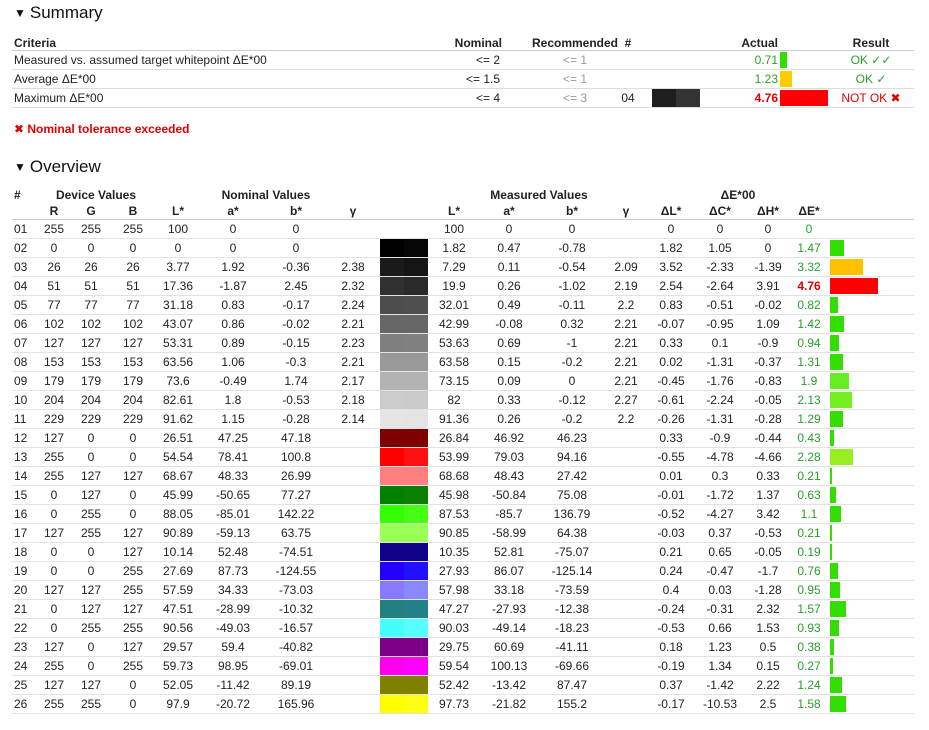 The height and width of the screenshot is (730, 929). I want to click on delta-l: -0.07, so click(671, 324).